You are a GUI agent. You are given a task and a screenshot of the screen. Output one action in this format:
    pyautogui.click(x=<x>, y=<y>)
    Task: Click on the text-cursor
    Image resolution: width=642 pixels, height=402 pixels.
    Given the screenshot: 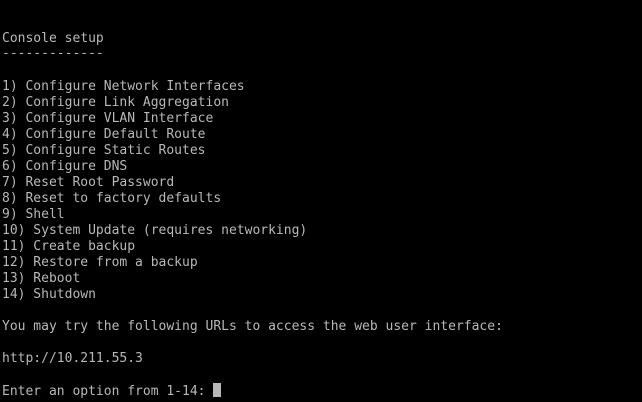 What is the action you would take?
    pyautogui.click(x=216, y=390)
    